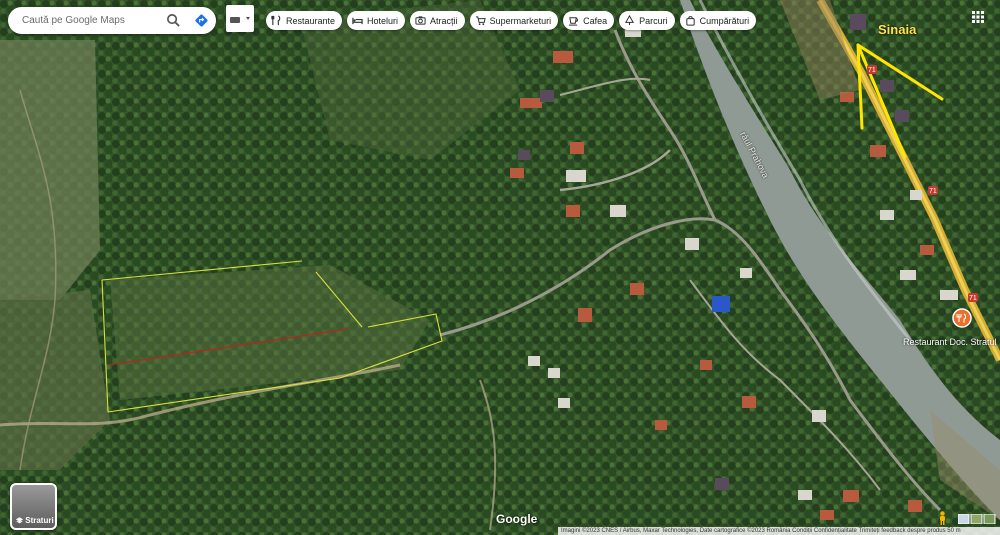 This screenshot has height=535, width=1000. What do you see at coordinates (92, 20) in the screenshot?
I see `search-input` at bounding box center [92, 20].